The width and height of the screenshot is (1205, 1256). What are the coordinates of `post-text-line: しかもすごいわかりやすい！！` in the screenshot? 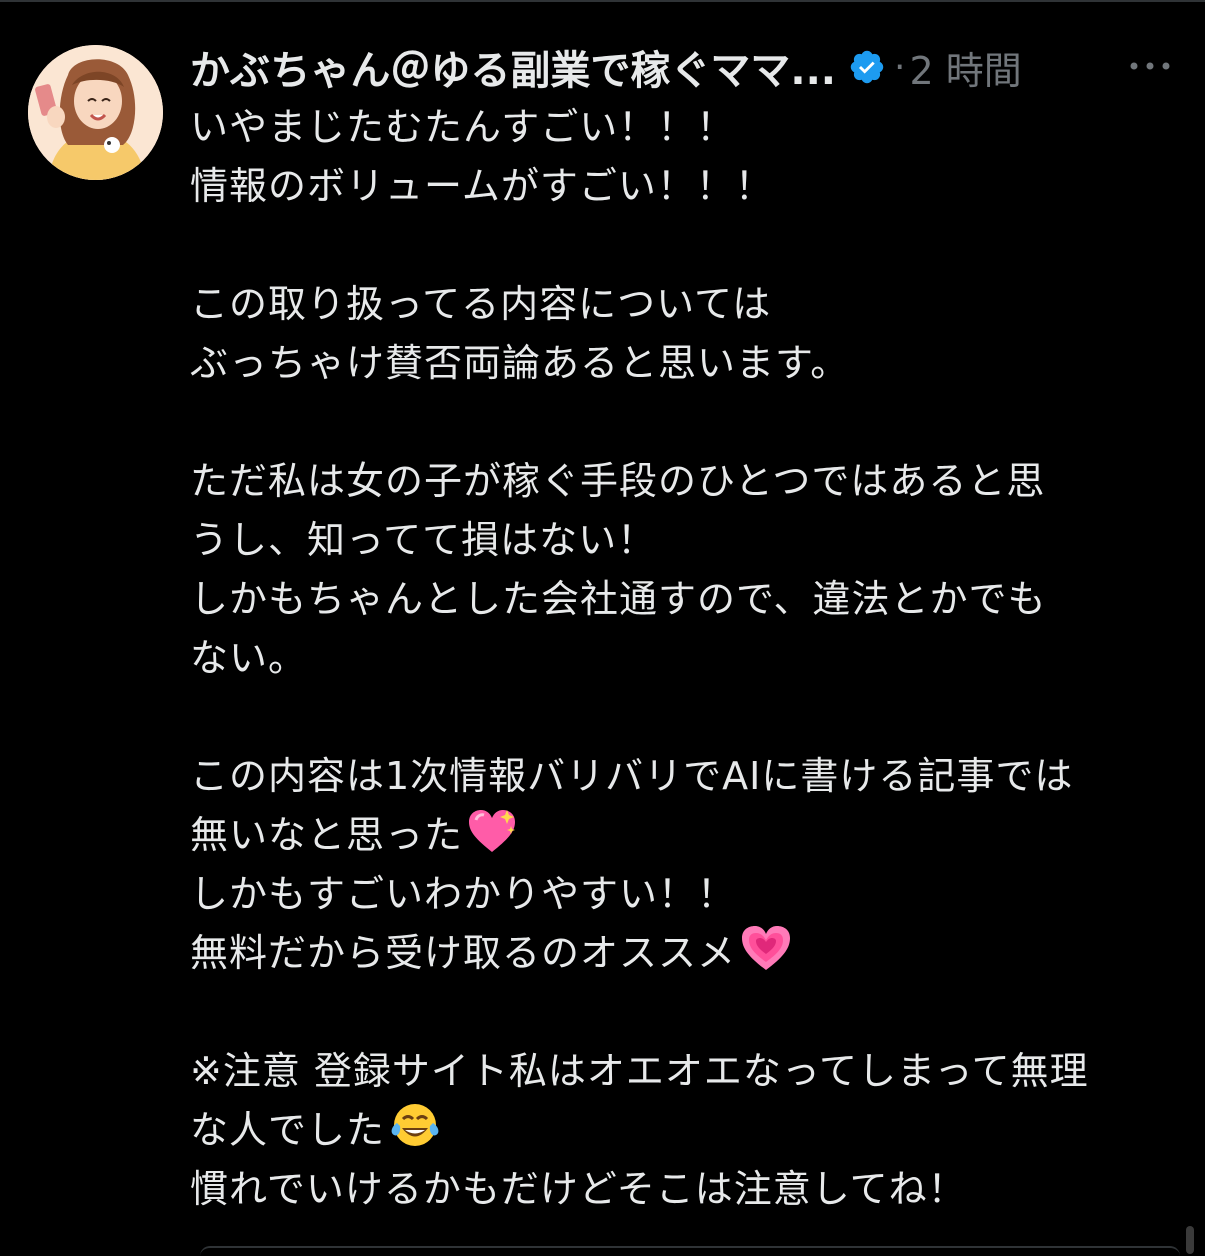 It's located at (463, 894).